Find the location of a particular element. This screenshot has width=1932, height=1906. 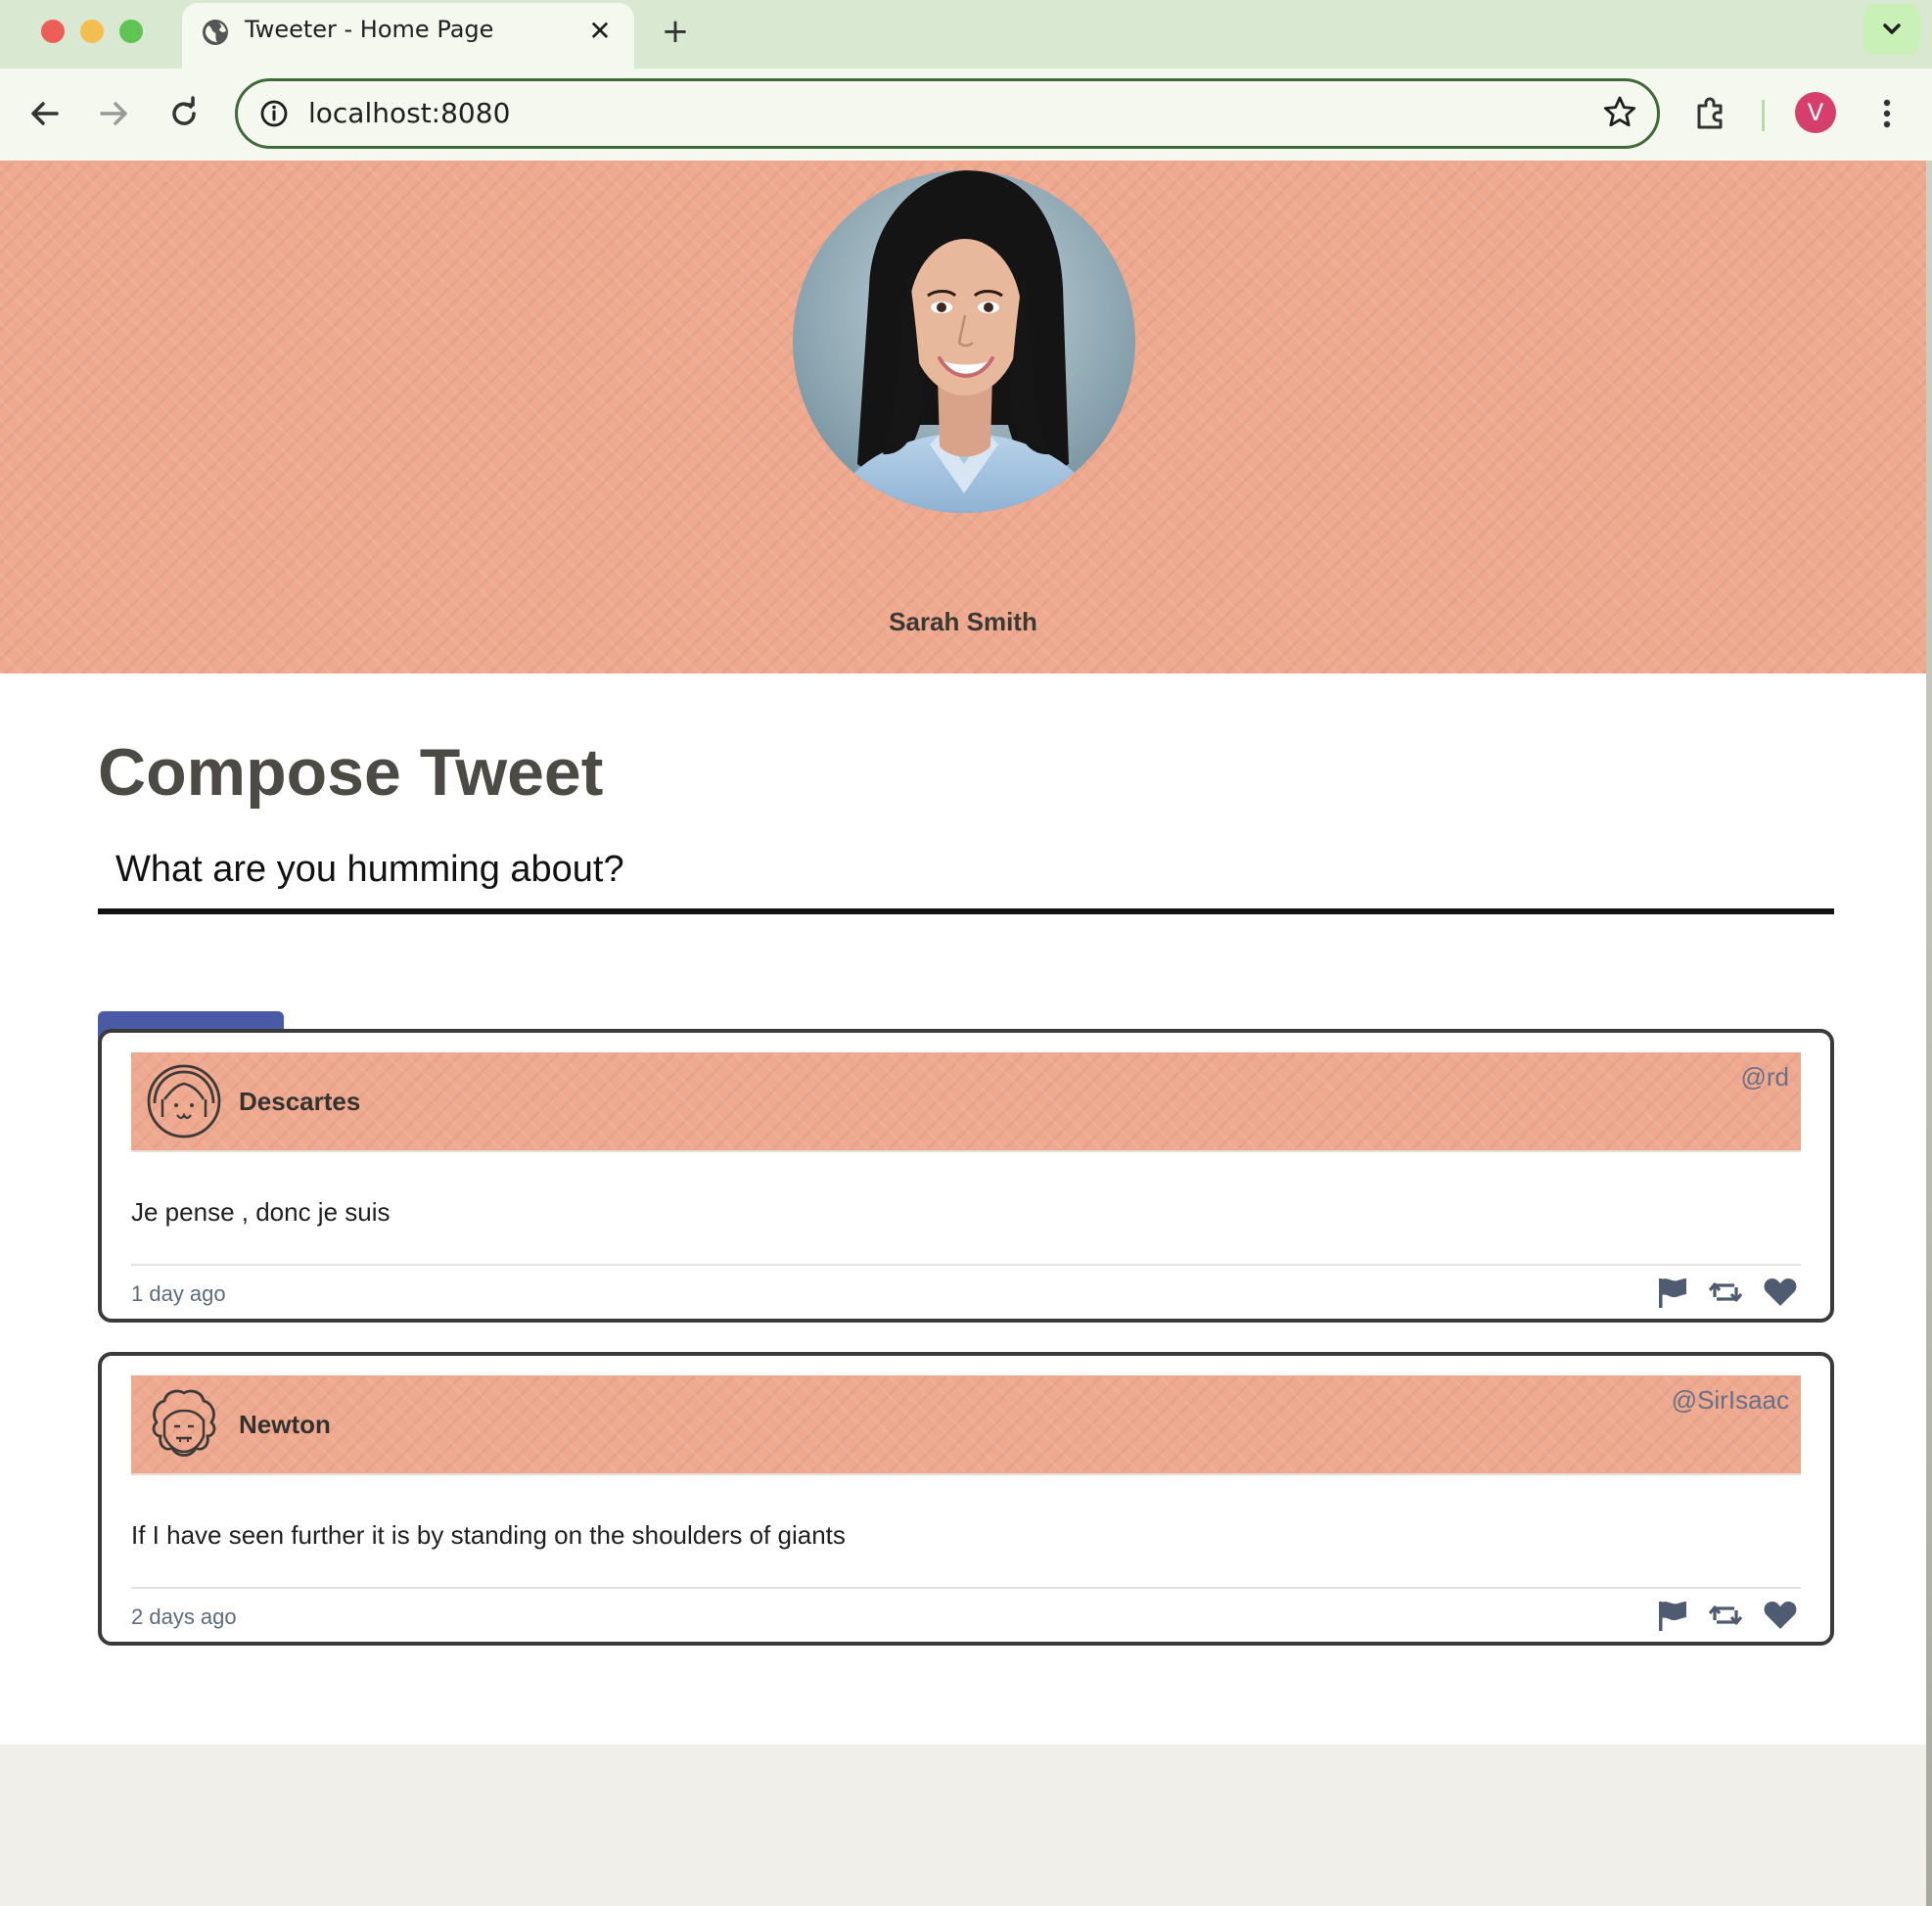

globe-icon is located at coordinates (216, 32).